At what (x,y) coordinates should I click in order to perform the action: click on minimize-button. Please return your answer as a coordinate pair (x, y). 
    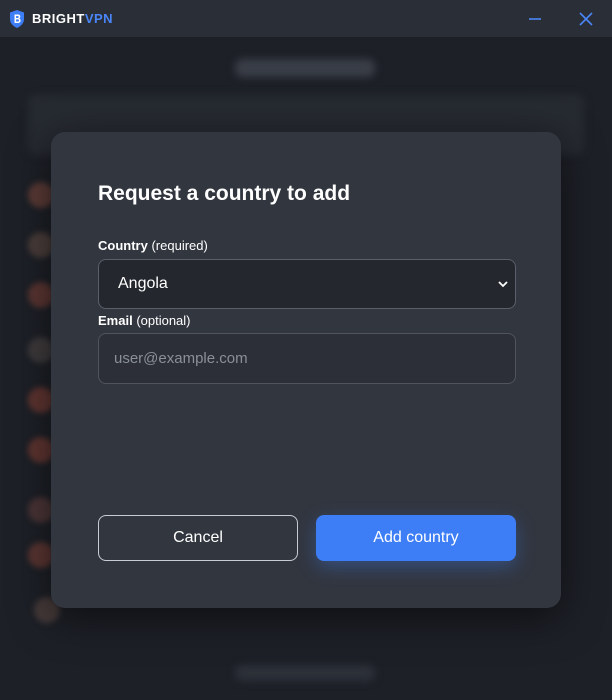
    Looking at the image, I should click on (535, 18).